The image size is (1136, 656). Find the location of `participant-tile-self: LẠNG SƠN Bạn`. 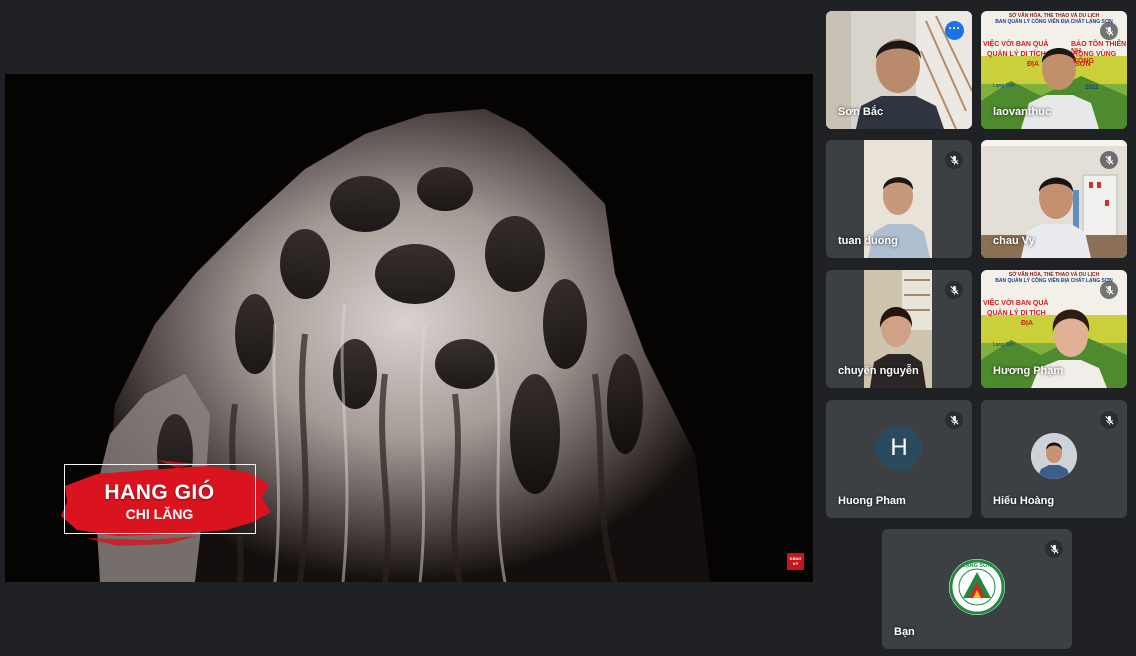

participant-tile-self: LẠNG SƠN Bạn is located at coordinates (977, 589).